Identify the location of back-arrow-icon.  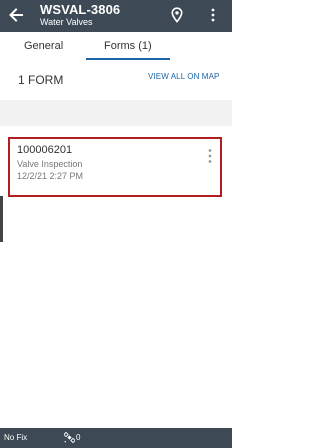
(16, 15).